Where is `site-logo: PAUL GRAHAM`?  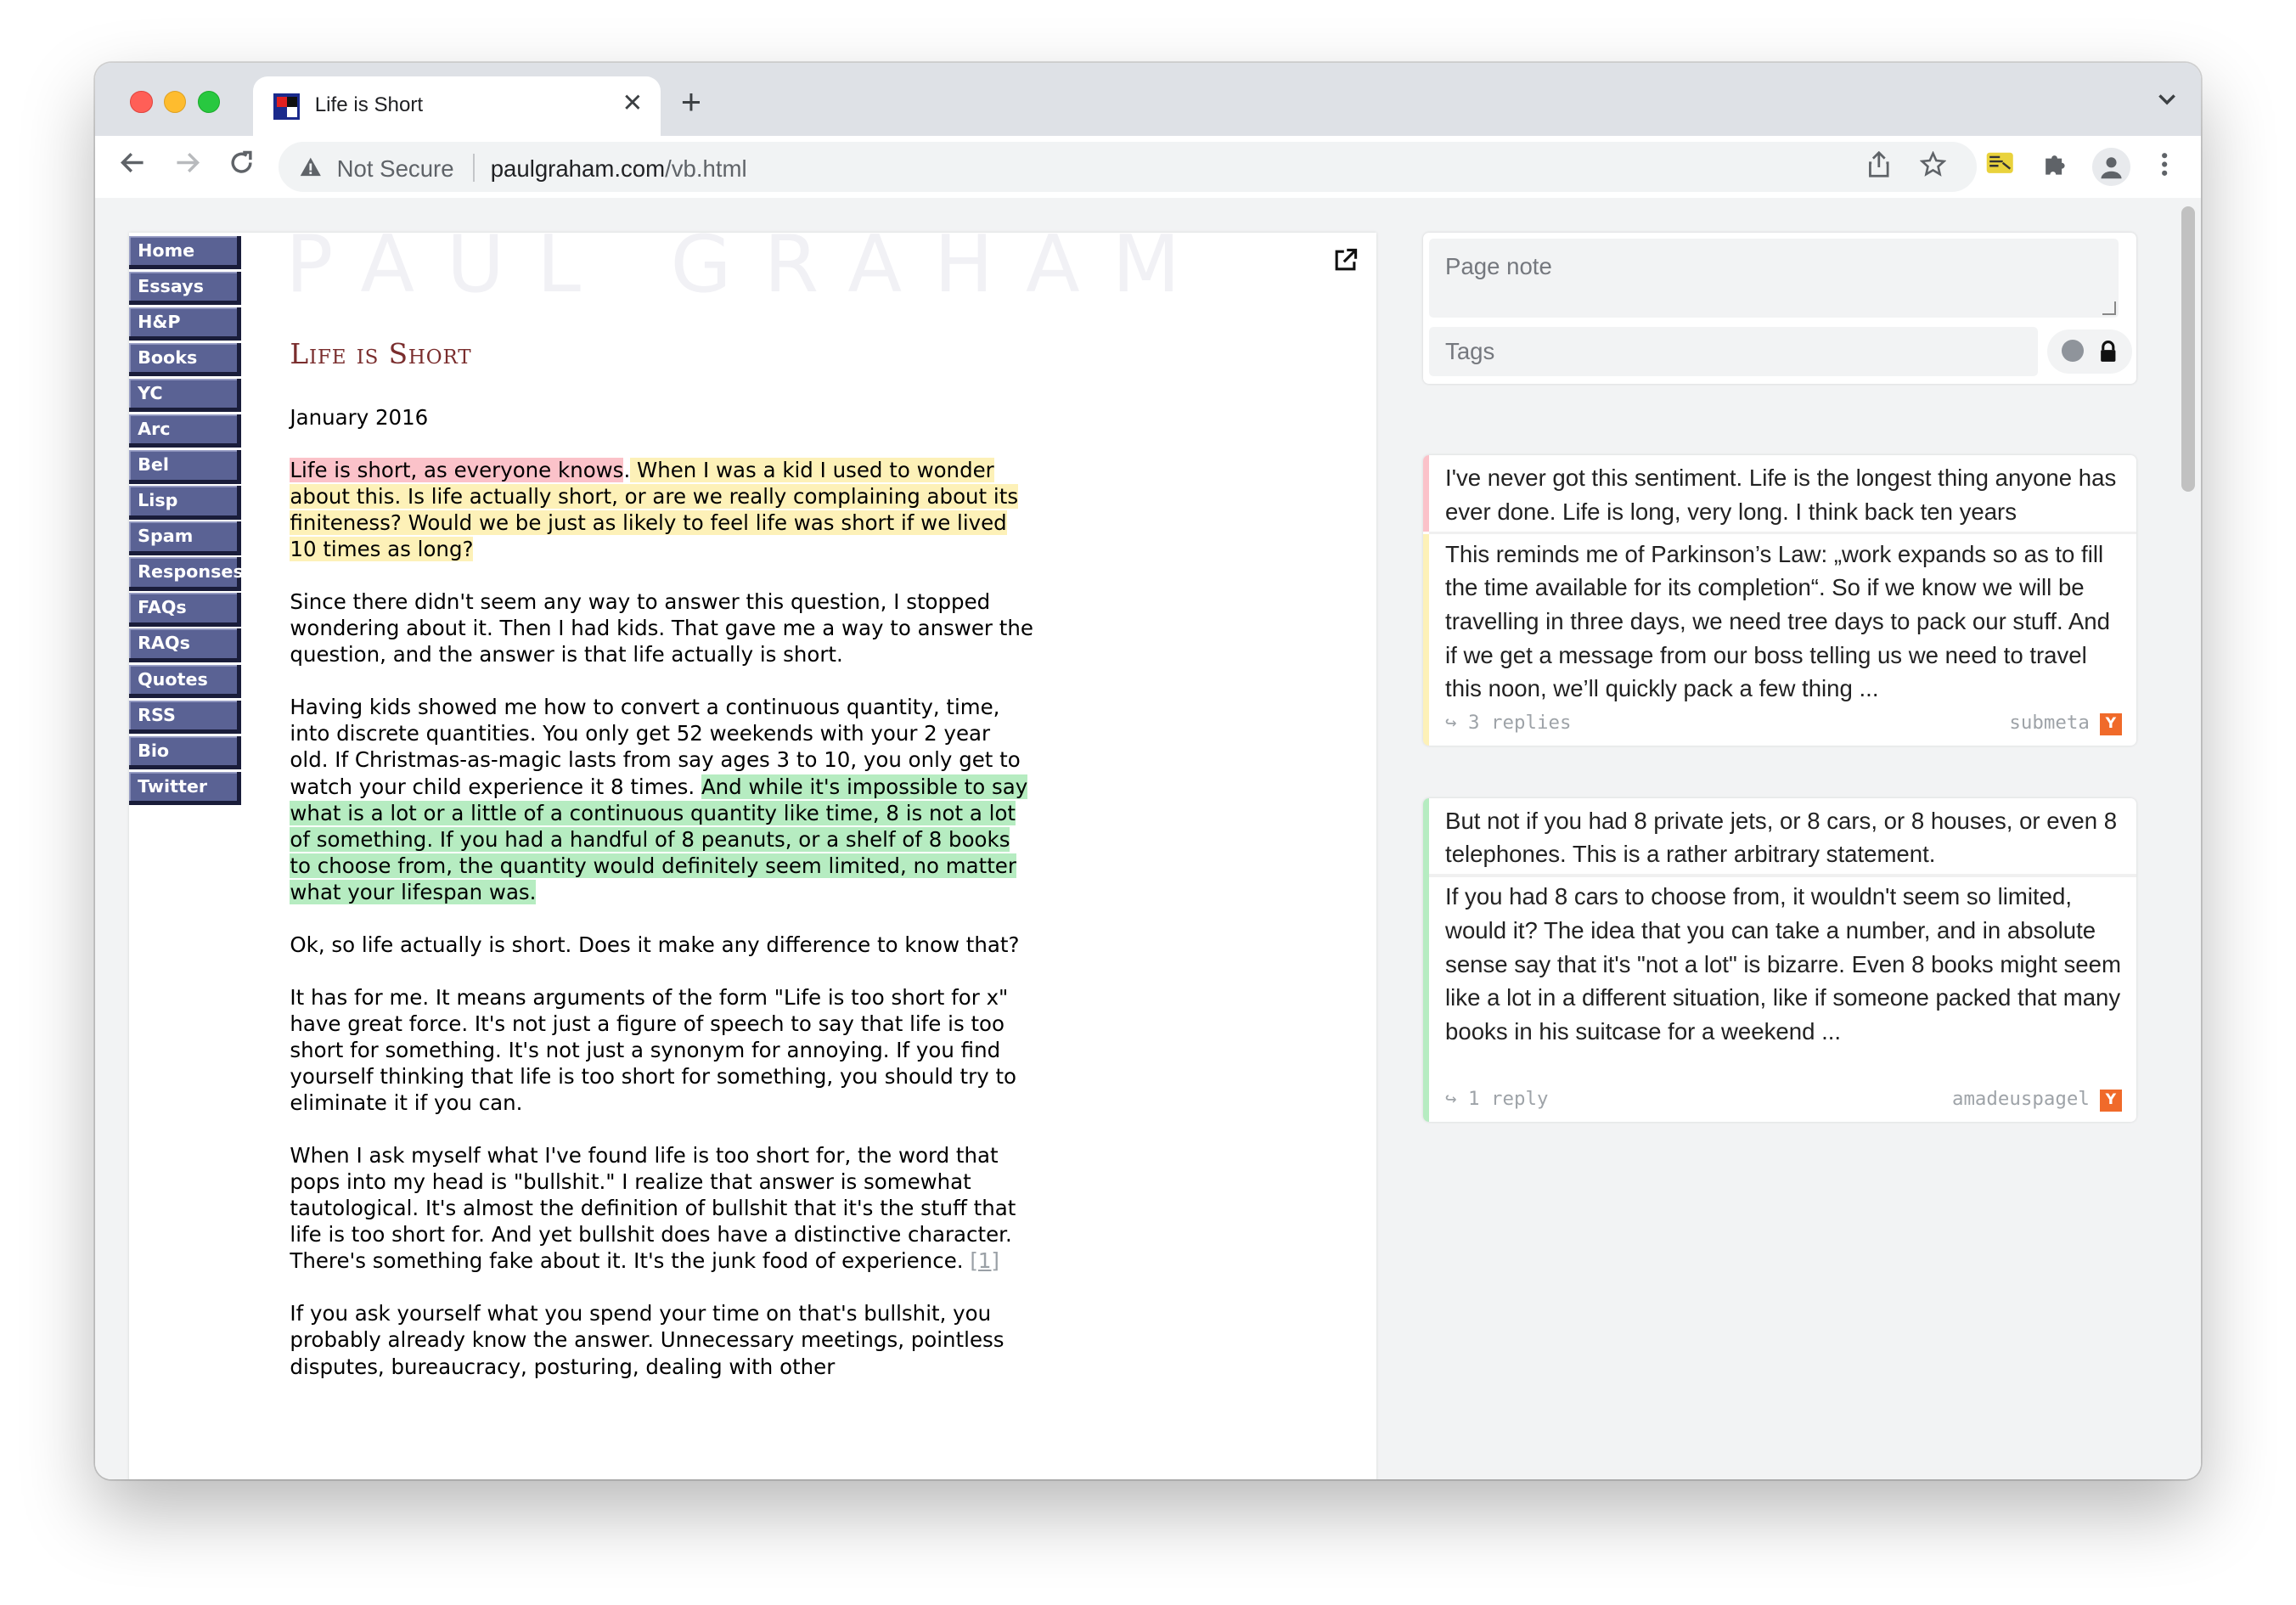
site-logo: PAUL GRAHAM is located at coordinates (749, 264).